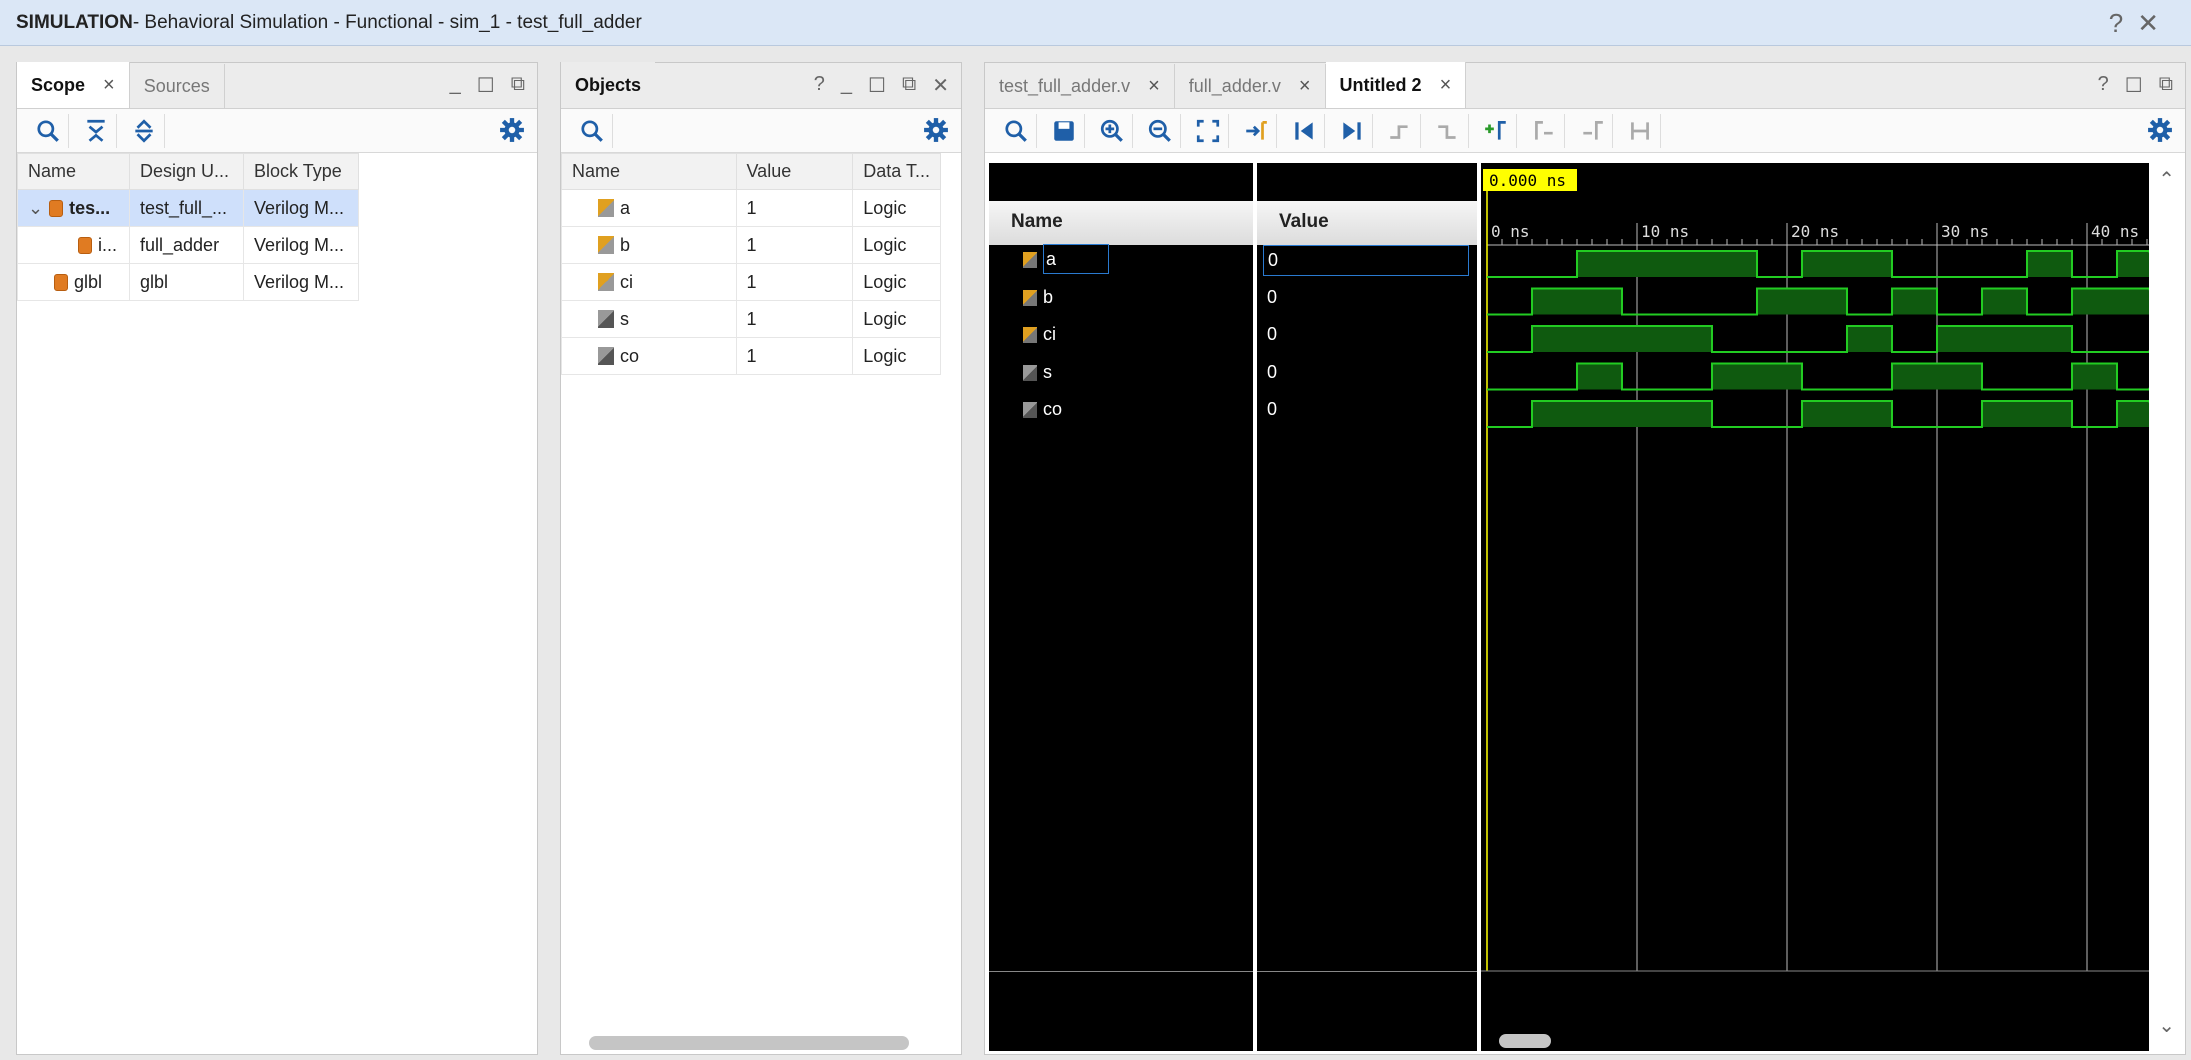  What do you see at coordinates (751, 356) in the screenshot?
I see `table-row: co 1 Logic` at bounding box center [751, 356].